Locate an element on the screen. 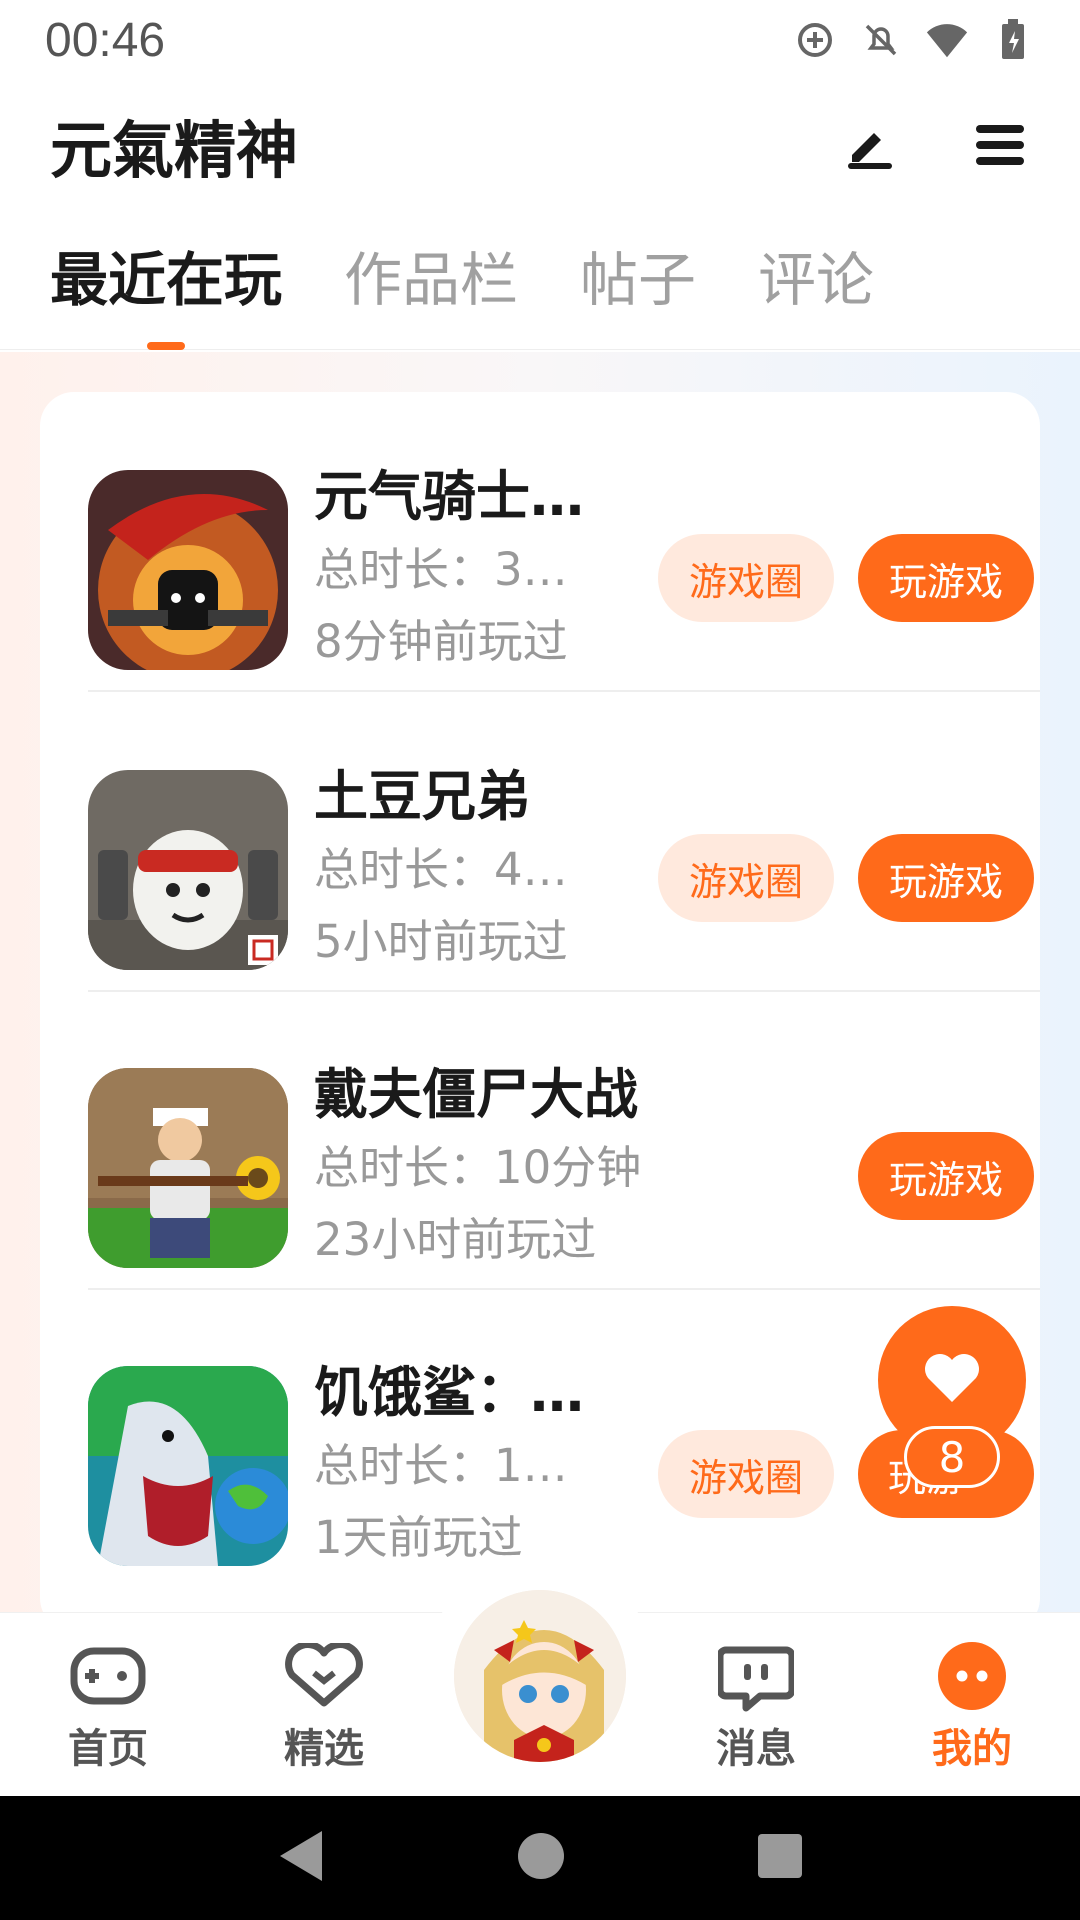  tab-recent-play: 最近在玩 is located at coordinates (166, 290).